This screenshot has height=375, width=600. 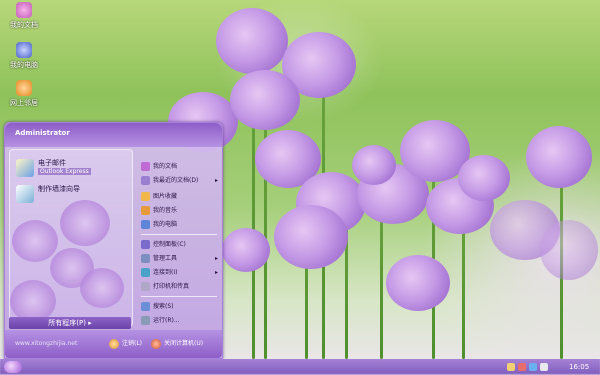 What do you see at coordinates (145, 244) in the screenshot?
I see `control-panel-icon` at bounding box center [145, 244].